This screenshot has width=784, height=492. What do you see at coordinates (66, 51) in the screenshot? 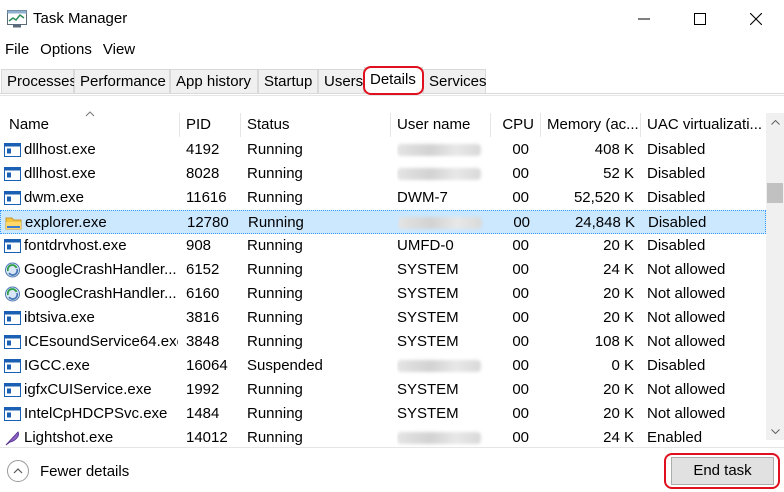
I see `menu-options: Options` at bounding box center [66, 51].